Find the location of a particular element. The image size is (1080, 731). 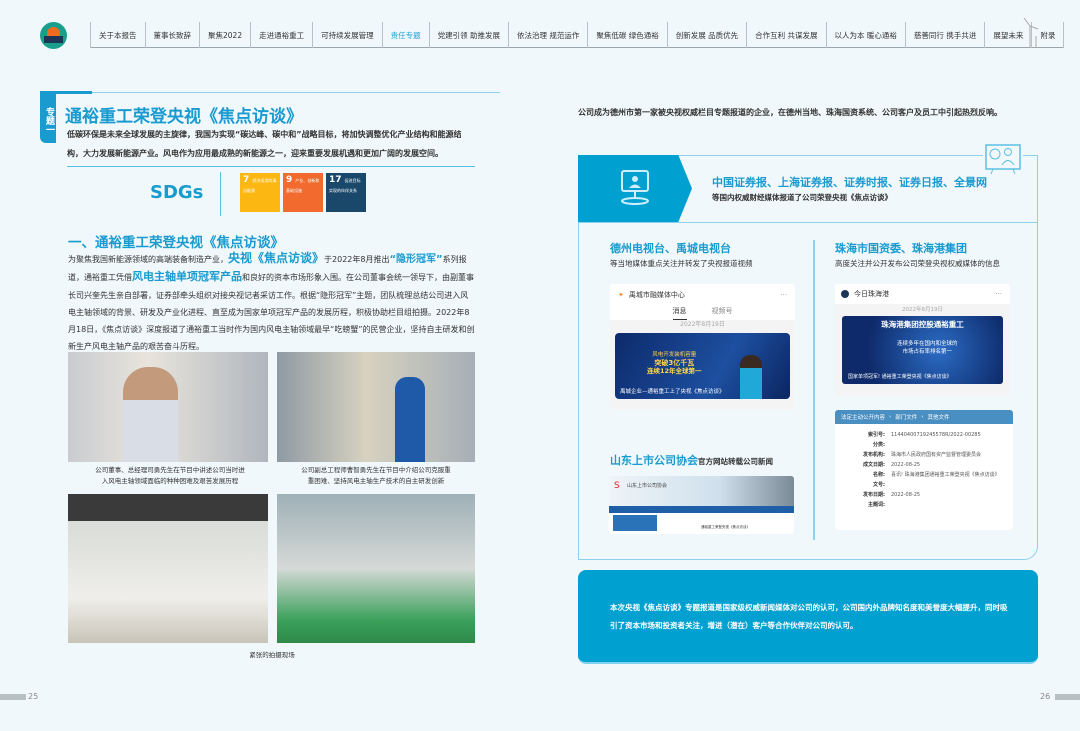

sdg-number: 9 is located at coordinates (289, 180).